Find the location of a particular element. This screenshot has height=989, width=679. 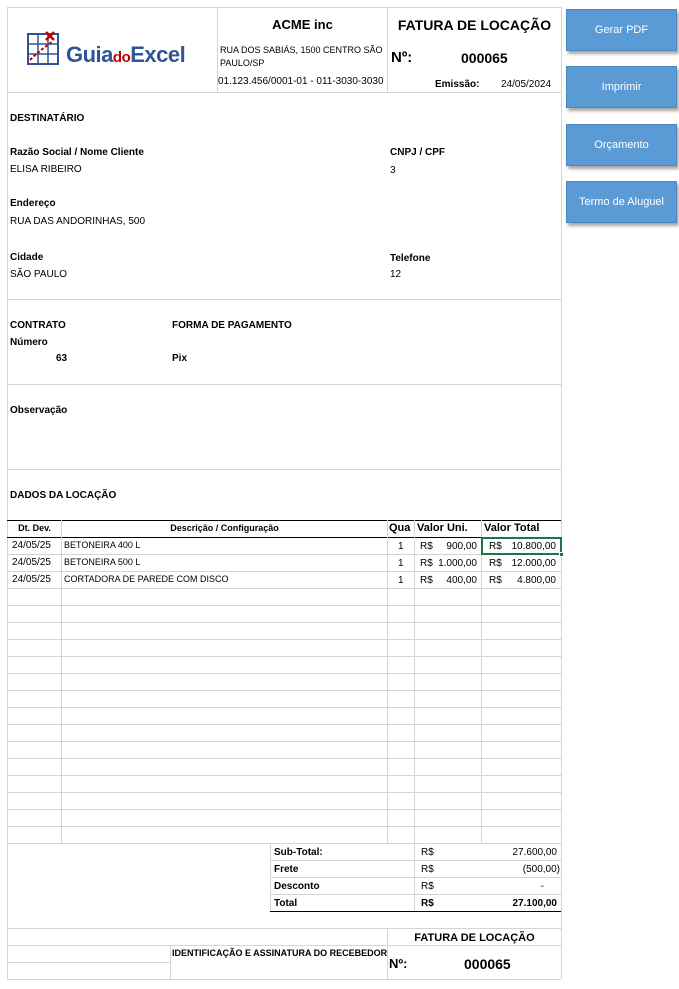

company-logo: GuiadoExcel is located at coordinates (116, 50).